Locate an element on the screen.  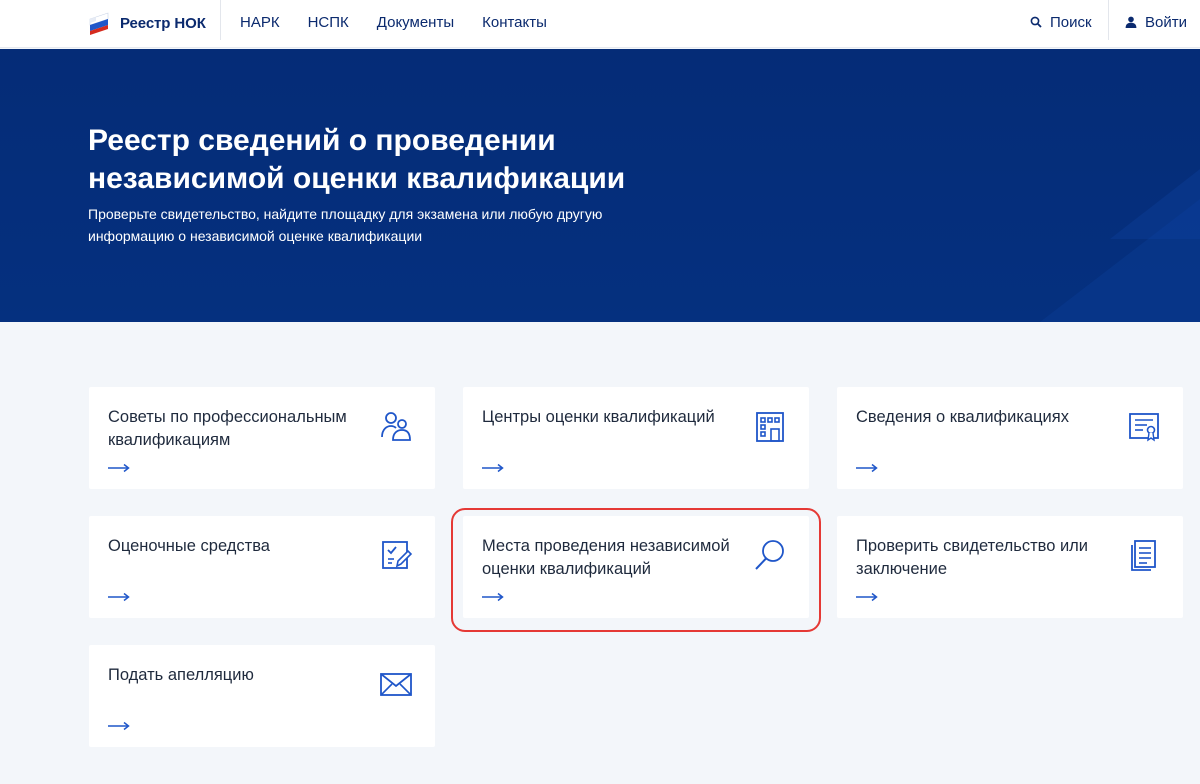
card-assessment-centers: Центры оценки квалификаций is located at coordinates (636, 438).